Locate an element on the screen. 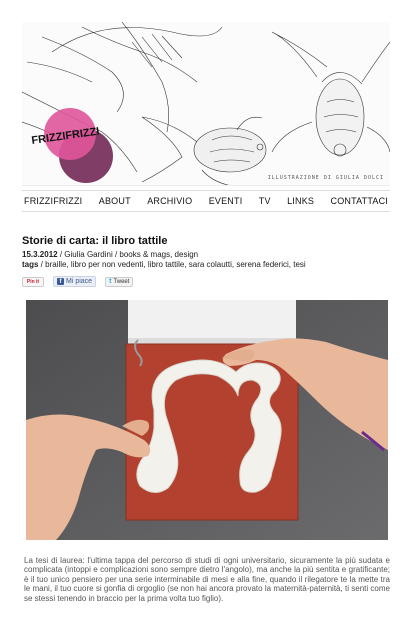  tweet-label: Tweet is located at coordinates (121, 281).